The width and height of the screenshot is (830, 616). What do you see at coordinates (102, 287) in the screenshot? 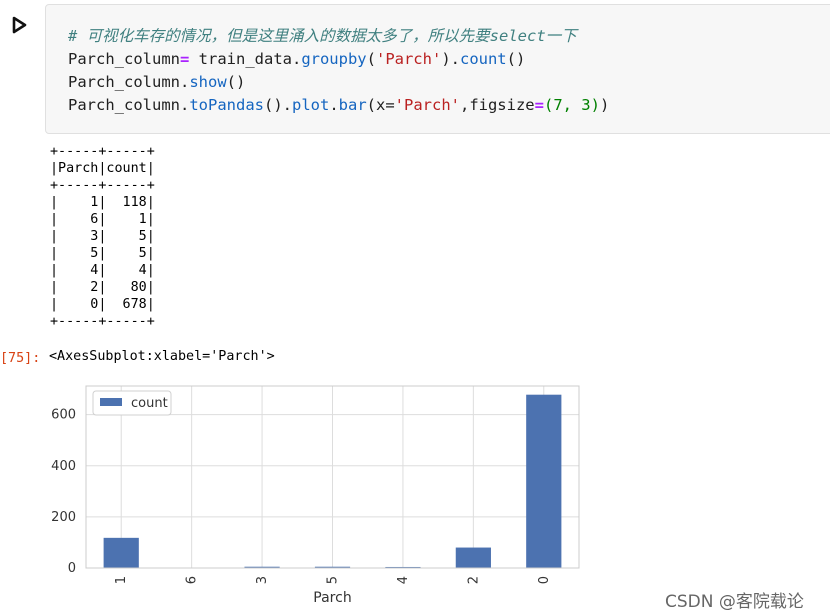
I see `table-row: | 2| 80|` at bounding box center [102, 287].